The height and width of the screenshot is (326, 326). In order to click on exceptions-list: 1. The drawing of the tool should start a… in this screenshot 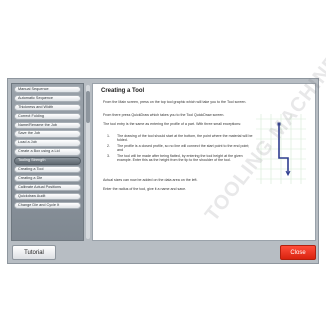, I will do `click(181, 149)`.